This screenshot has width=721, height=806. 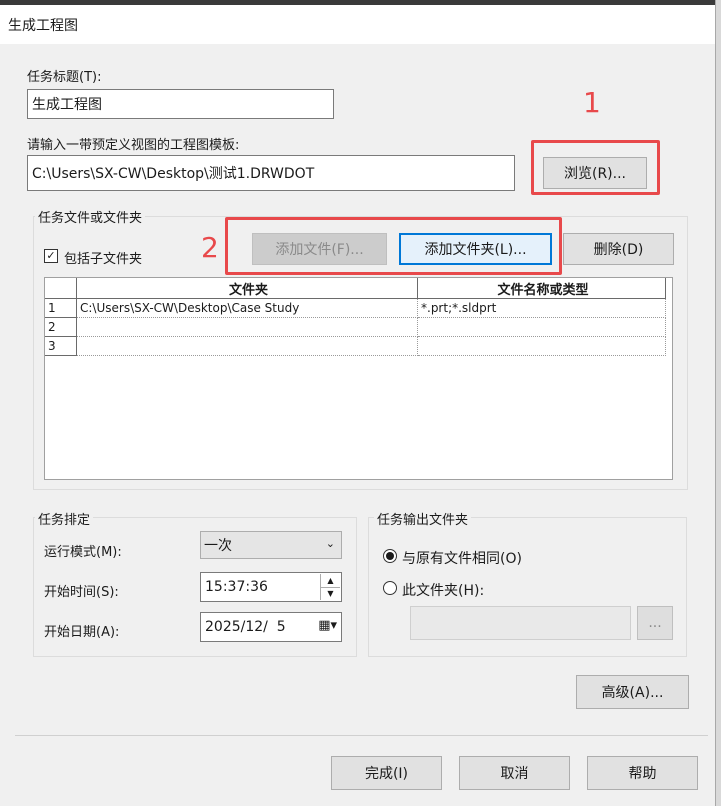 What do you see at coordinates (64, 518) in the screenshot?
I see `schedule-group-title: 任务排定` at bounding box center [64, 518].